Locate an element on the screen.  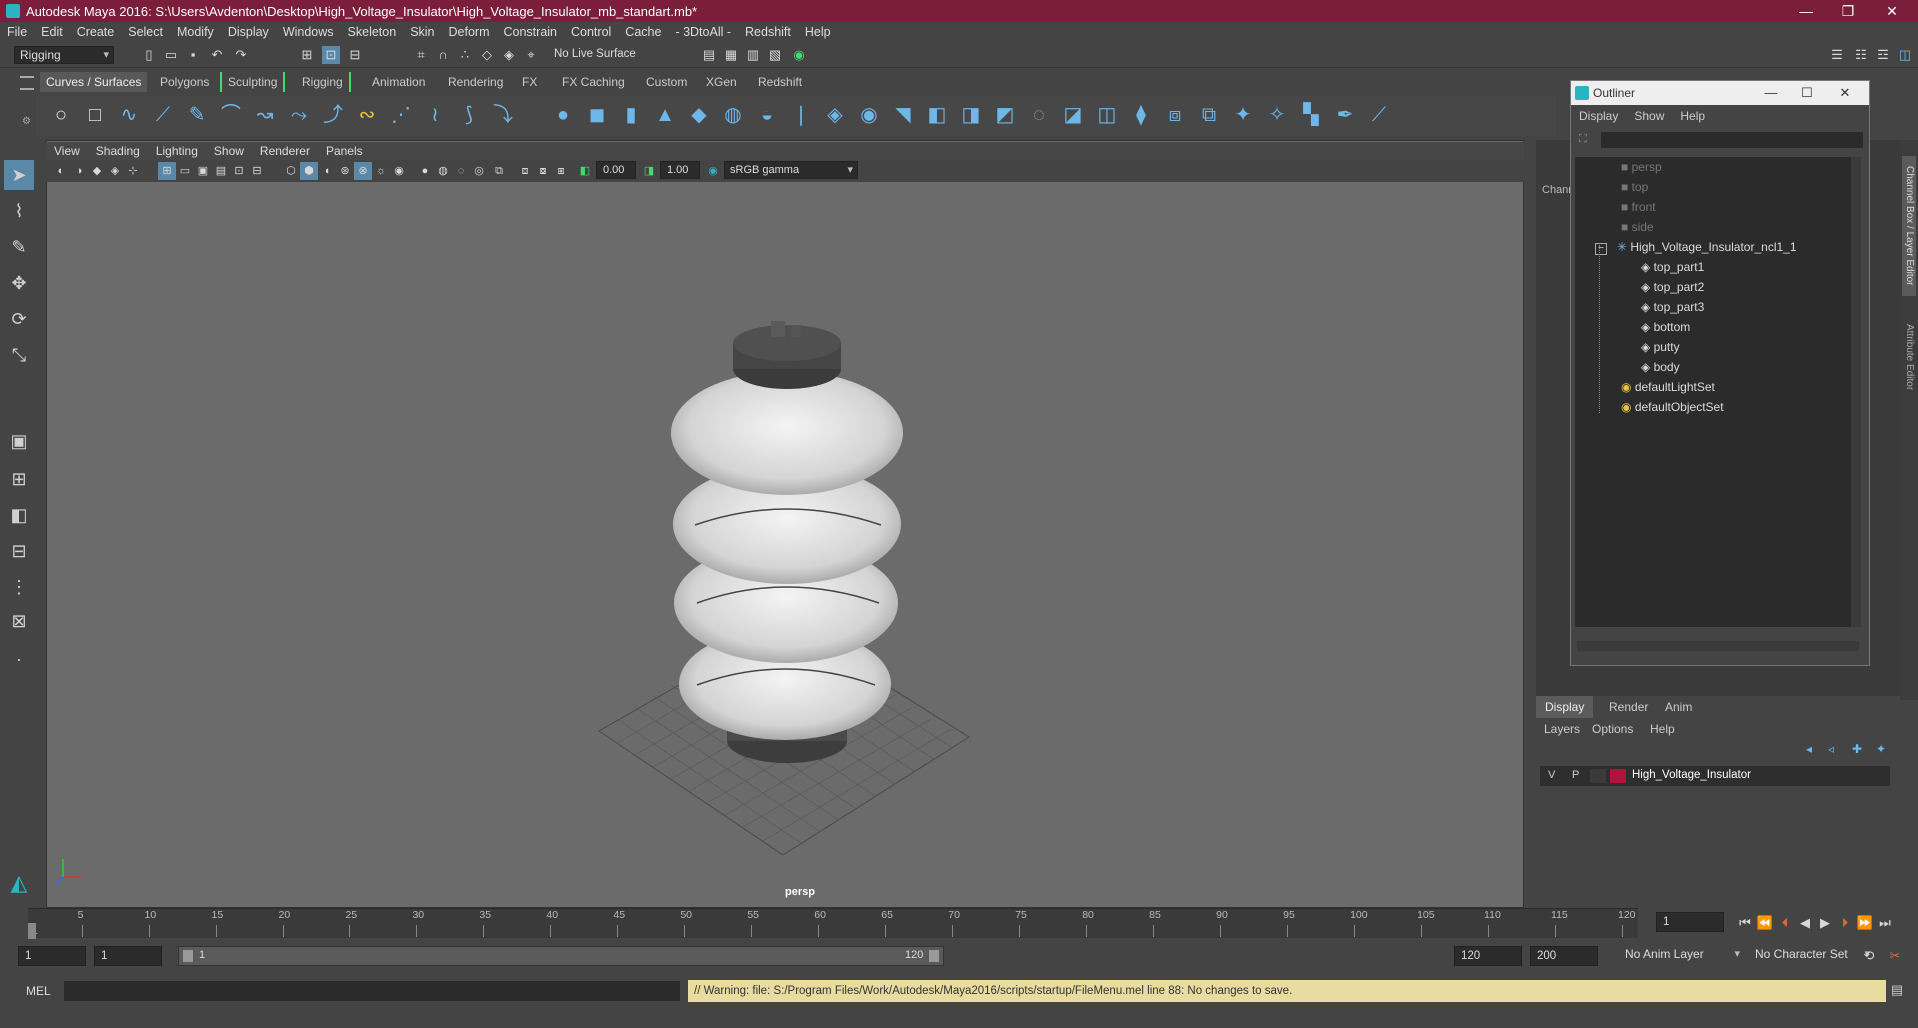
range-end-handle is located at coordinates (934, 956).